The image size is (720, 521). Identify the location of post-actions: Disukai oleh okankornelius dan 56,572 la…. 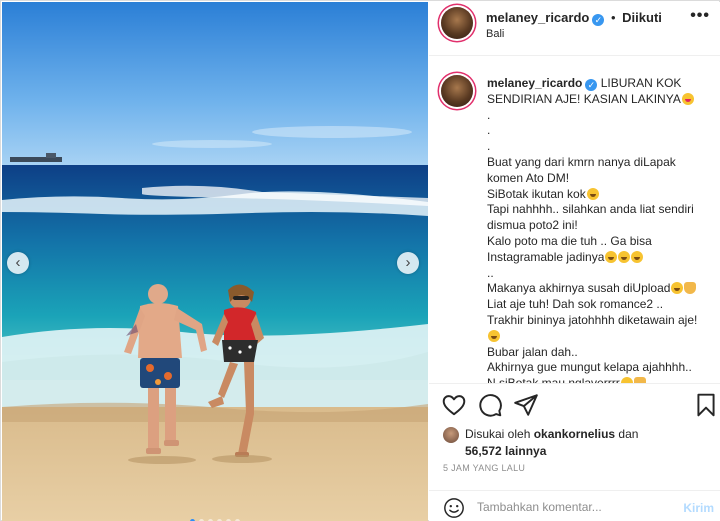
(574, 452).